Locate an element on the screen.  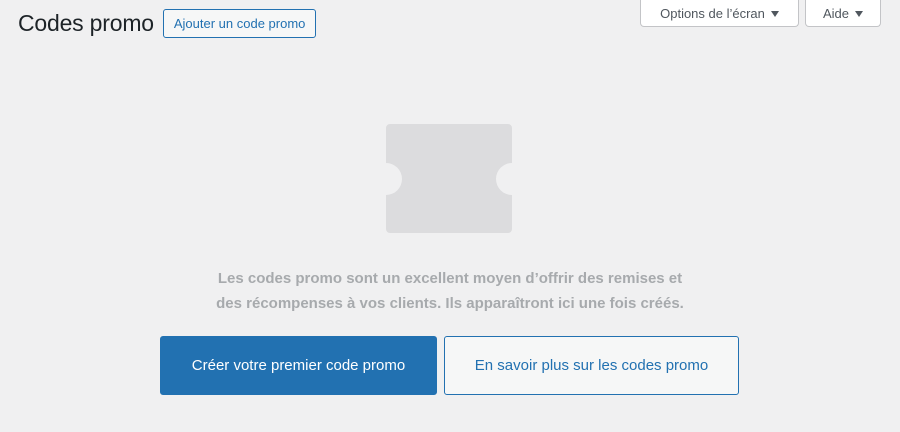
help-label: Aide is located at coordinates (836, 13).